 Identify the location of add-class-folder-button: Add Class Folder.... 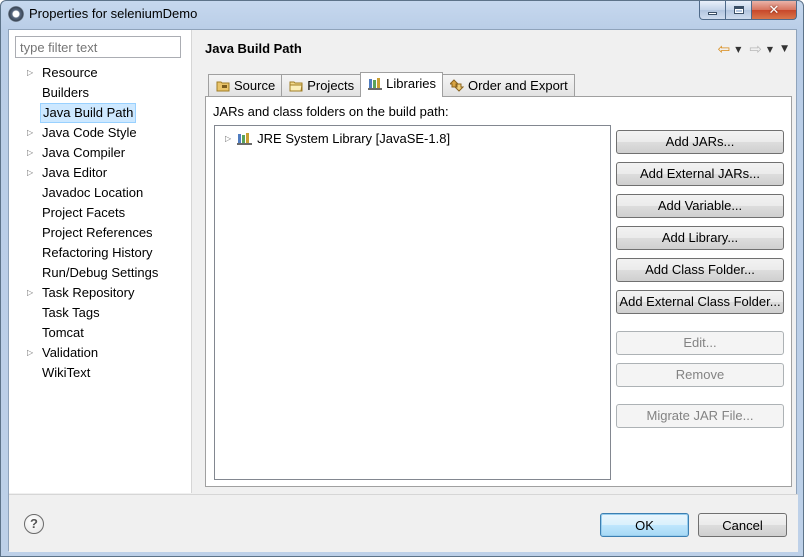
(700, 270).